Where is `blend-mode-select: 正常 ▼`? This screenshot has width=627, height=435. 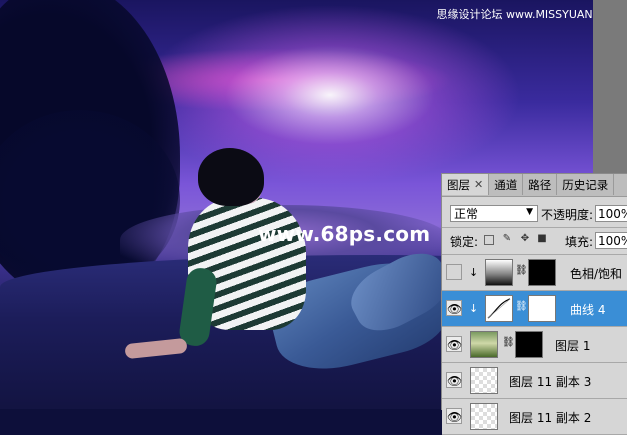 blend-mode-select: 正常 ▼ is located at coordinates (494, 213).